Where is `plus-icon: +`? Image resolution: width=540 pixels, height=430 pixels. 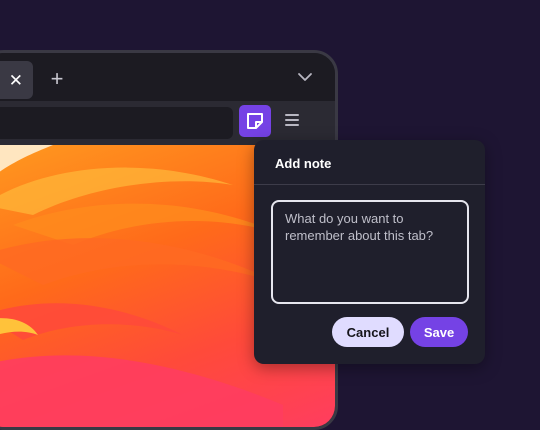
plus-icon: + is located at coordinates (57, 78).